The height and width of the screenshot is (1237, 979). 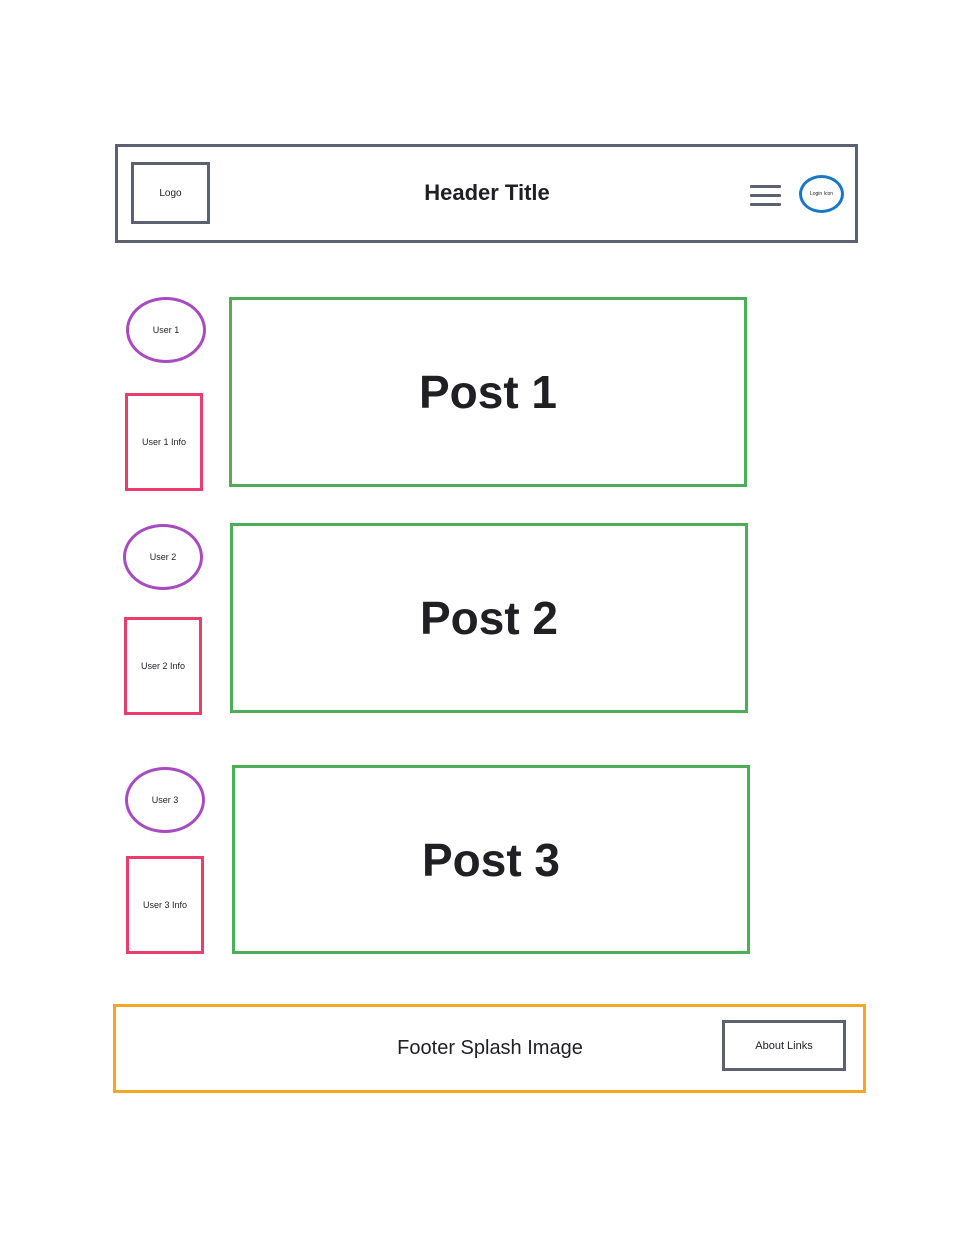 I want to click on user-info-label: User 1 Info, so click(x=164, y=442).